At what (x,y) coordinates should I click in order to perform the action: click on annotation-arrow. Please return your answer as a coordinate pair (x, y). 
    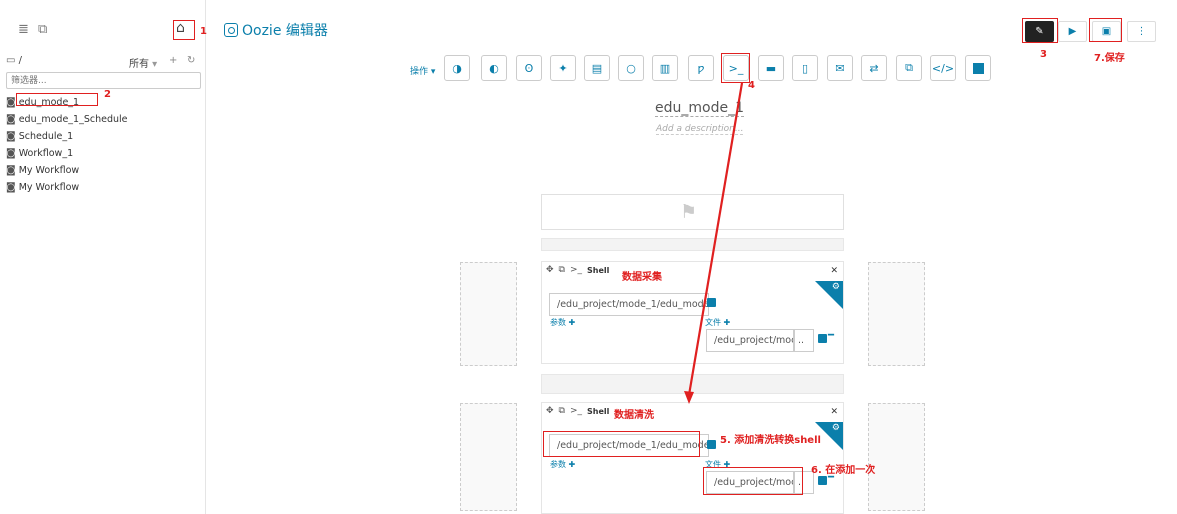
    Looking at the image, I should click on (714, 243).